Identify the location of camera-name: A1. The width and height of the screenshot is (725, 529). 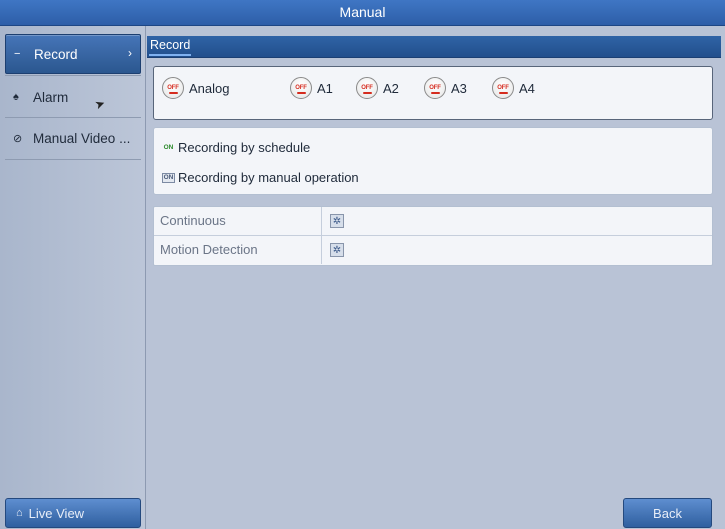
(325, 88).